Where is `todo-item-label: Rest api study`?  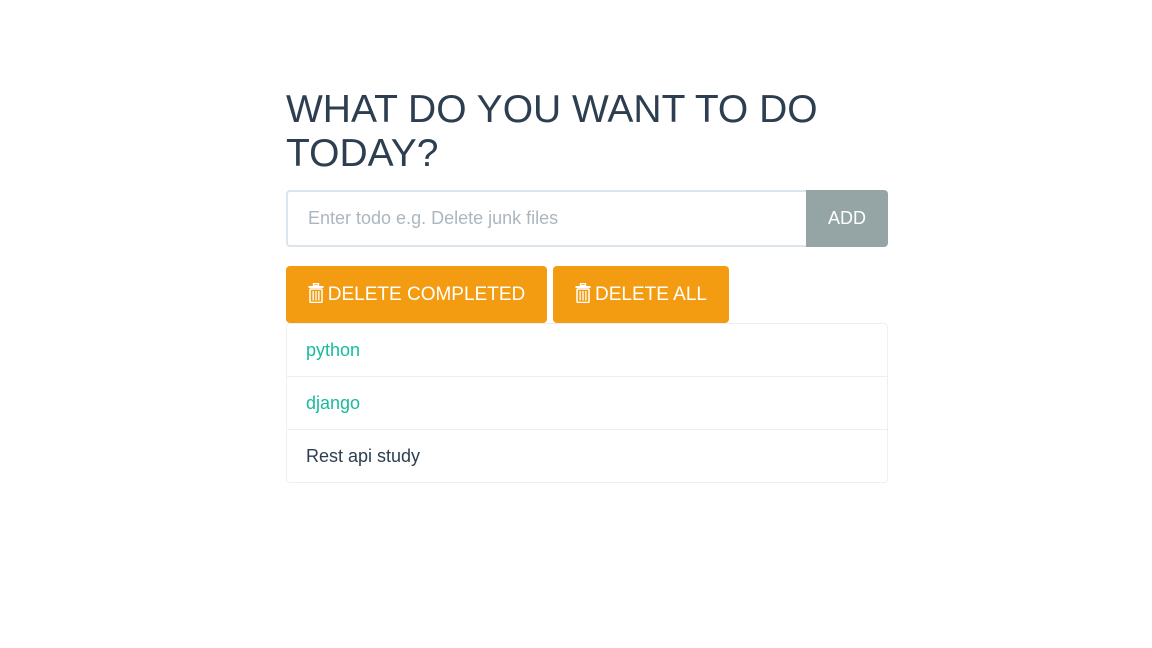 todo-item-label: Rest api study is located at coordinates (363, 455).